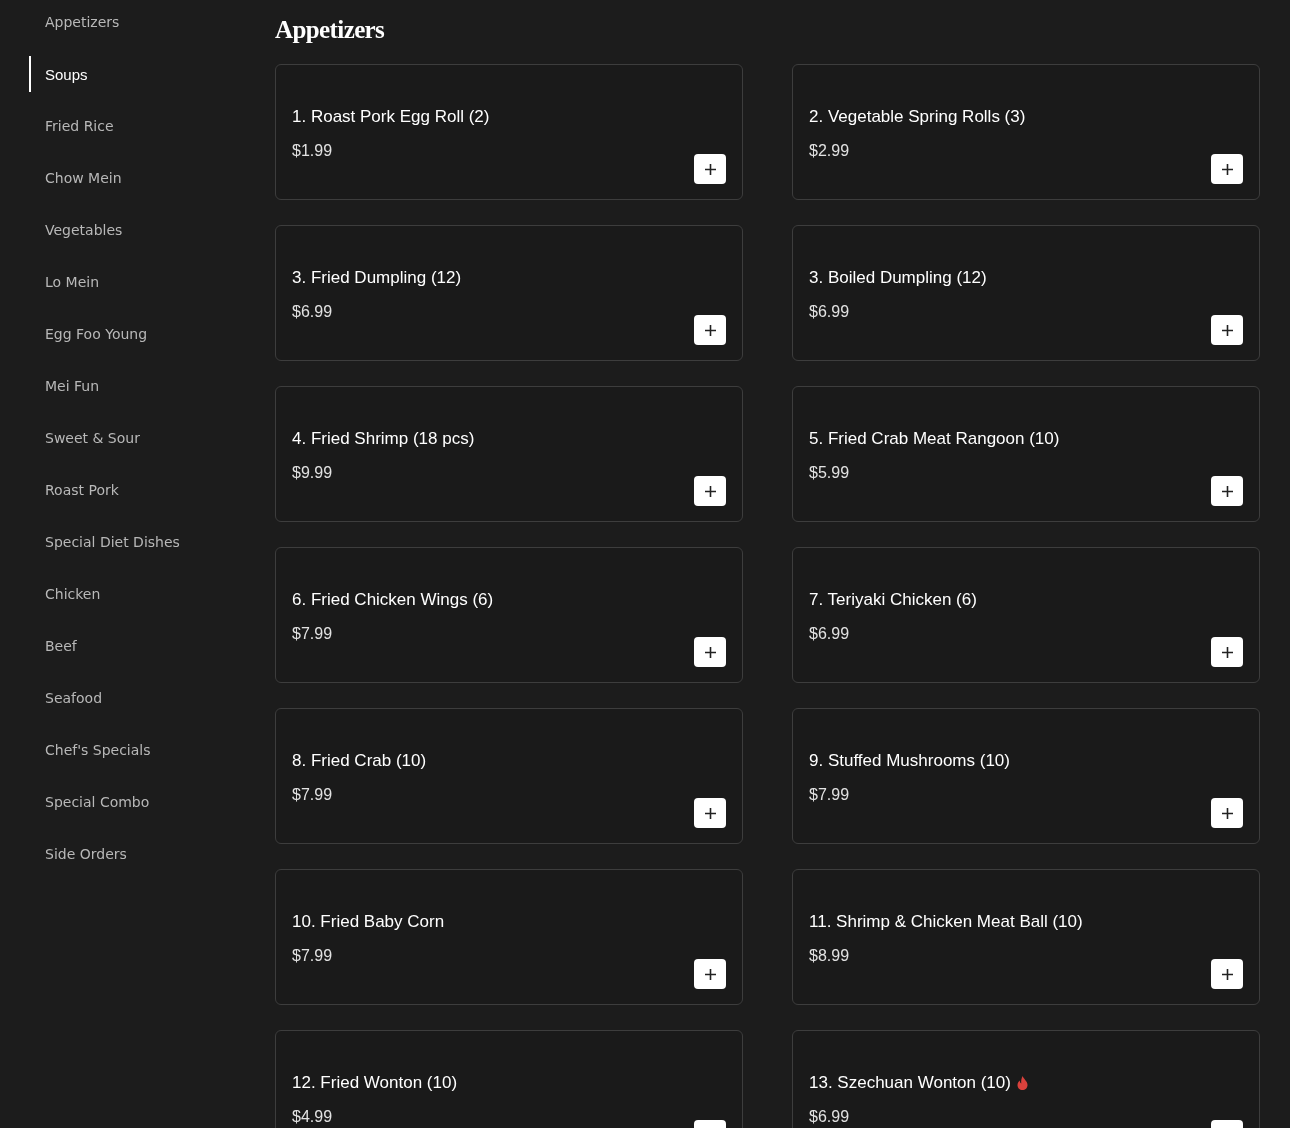 The image size is (1290, 1128). Describe the element at coordinates (58, 74) in the screenshot. I see `category-link: Soups` at that location.